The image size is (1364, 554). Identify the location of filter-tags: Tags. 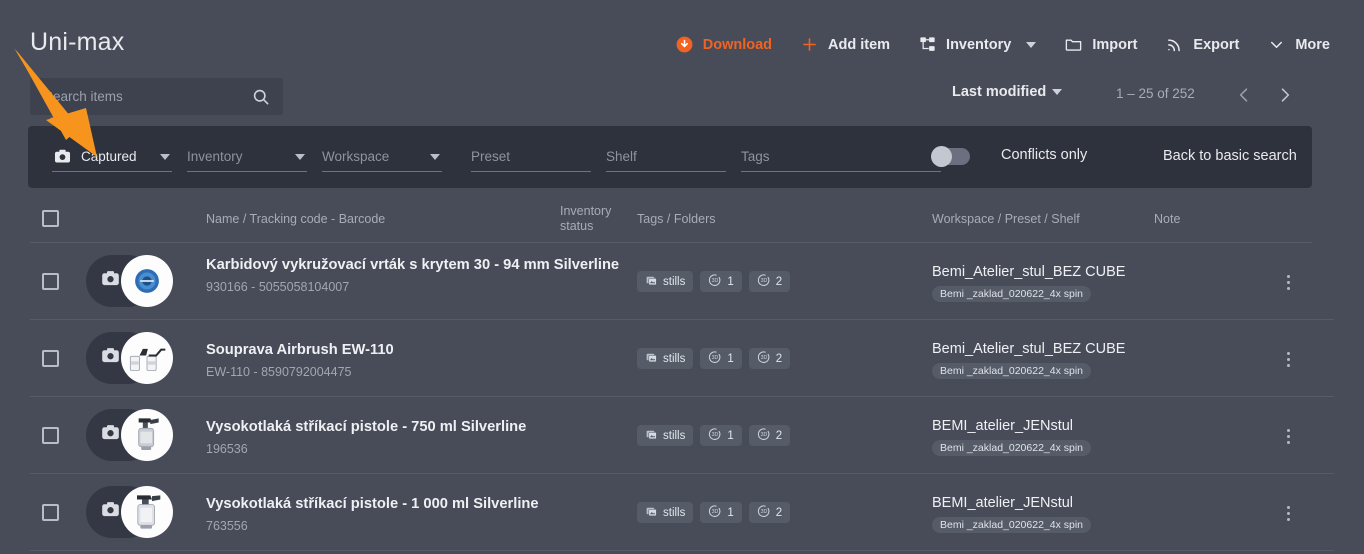
(841, 157).